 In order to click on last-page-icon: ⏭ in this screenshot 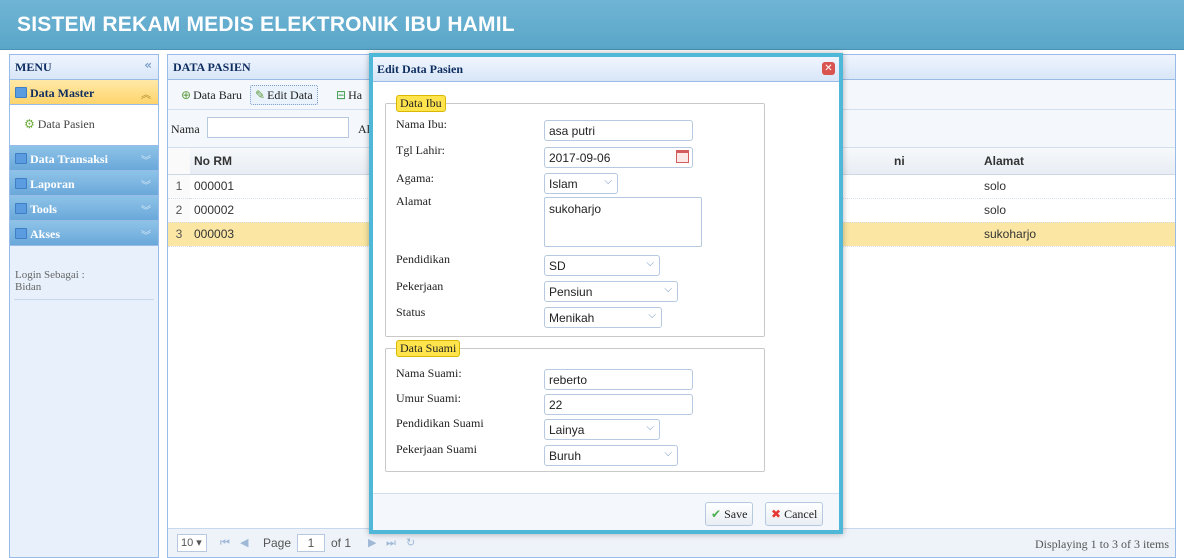, I will do `click(391, 543)`.